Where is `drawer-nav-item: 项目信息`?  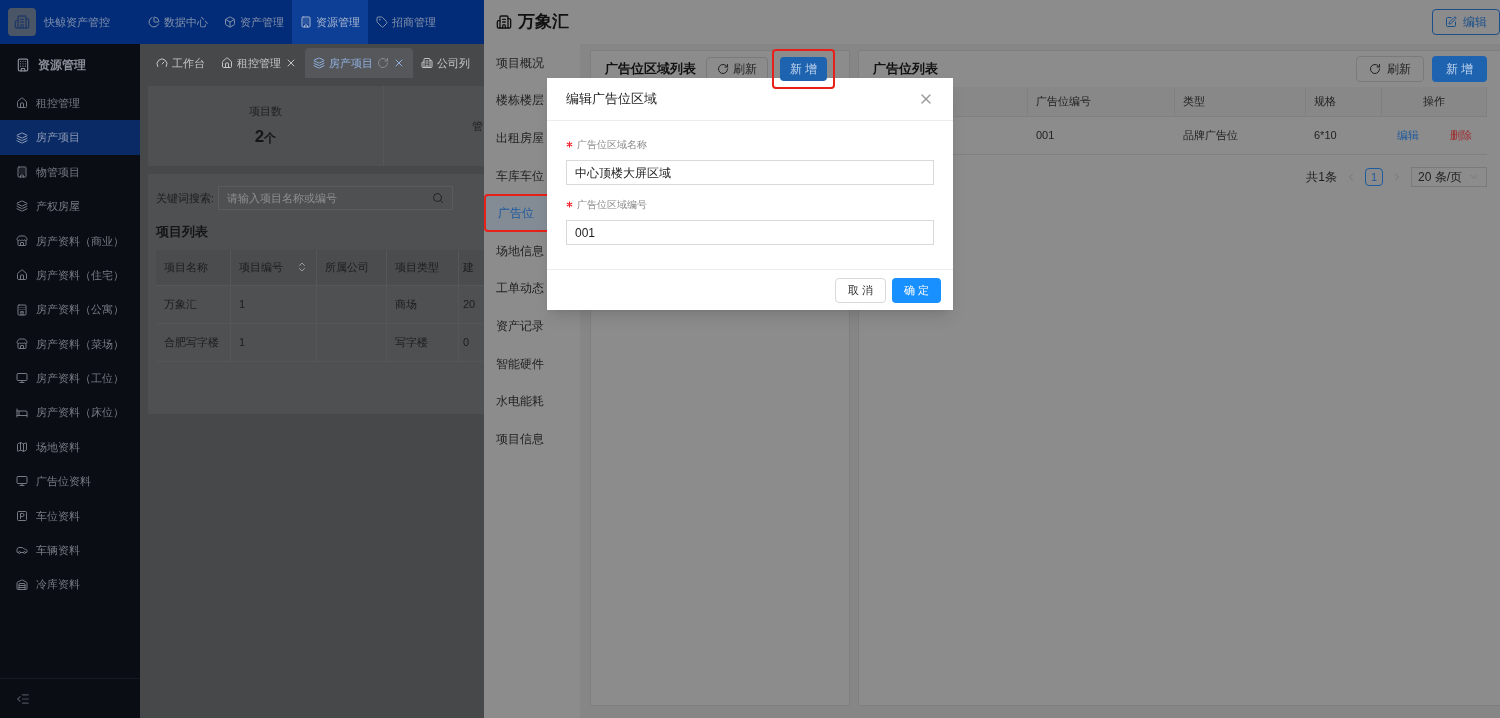 drawer-nav-item: 项目信息 is located at coordinates (532, 438).